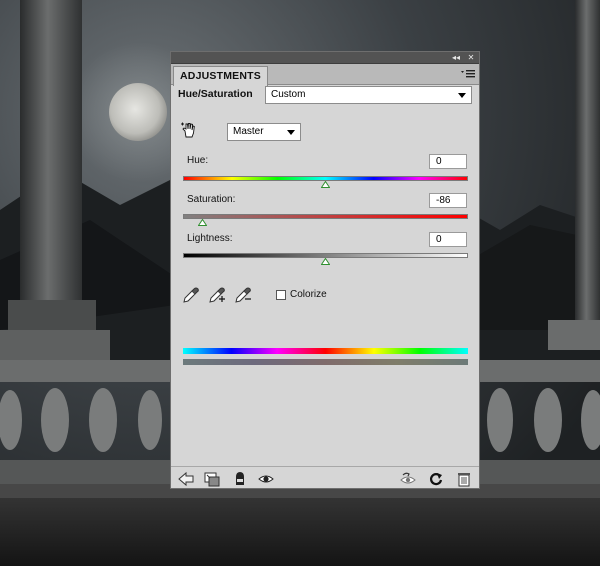  I want to click on output-spectrum-bar, so click(325, 362).